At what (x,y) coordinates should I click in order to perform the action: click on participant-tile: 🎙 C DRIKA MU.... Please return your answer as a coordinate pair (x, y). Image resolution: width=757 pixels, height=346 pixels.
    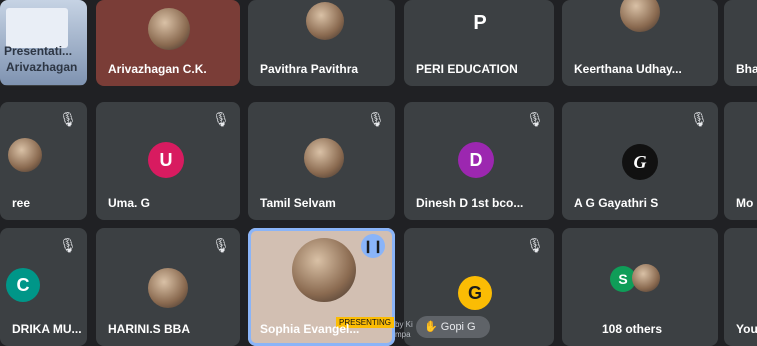
    Looking at the image, I should click on (43, 287).